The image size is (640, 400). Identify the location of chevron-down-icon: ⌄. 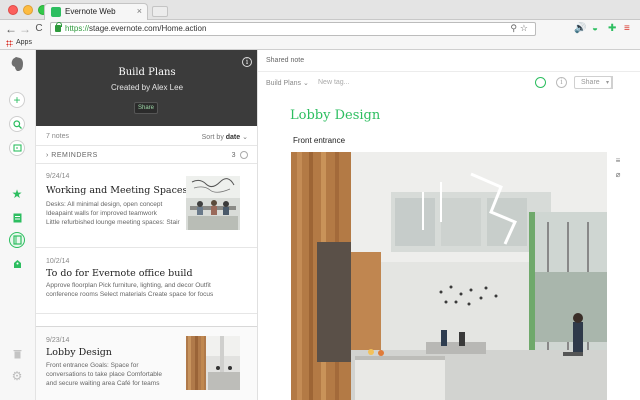
(245, 137).